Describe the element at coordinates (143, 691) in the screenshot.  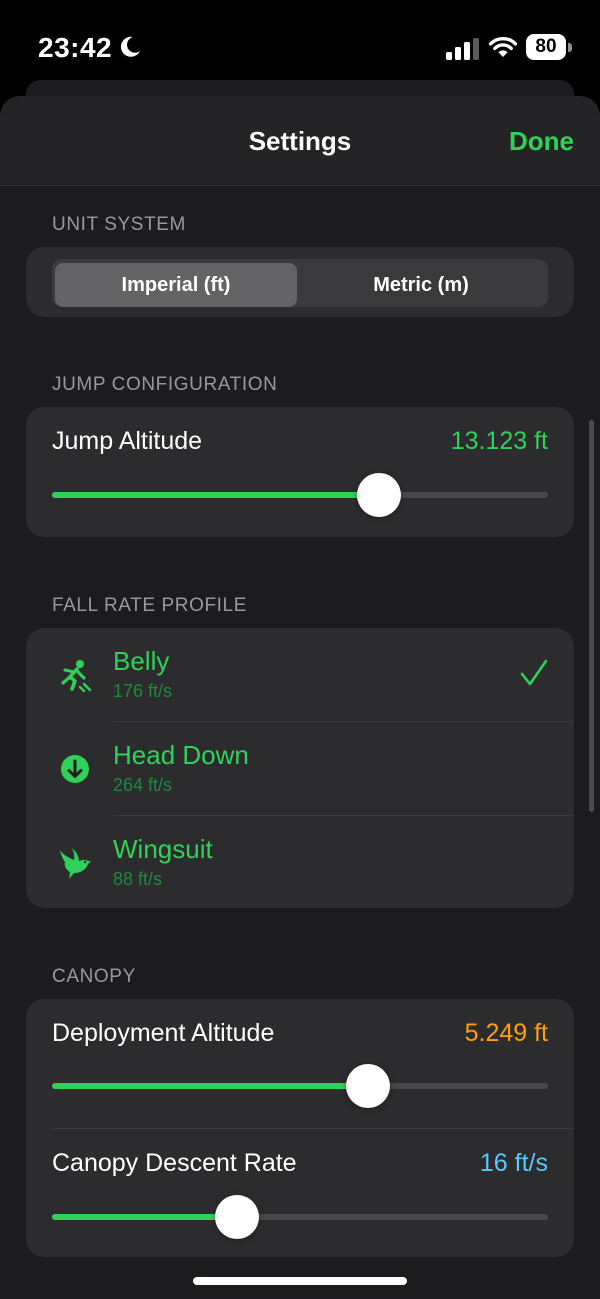
I see `profile-rate: 176 ft/s` at that location.